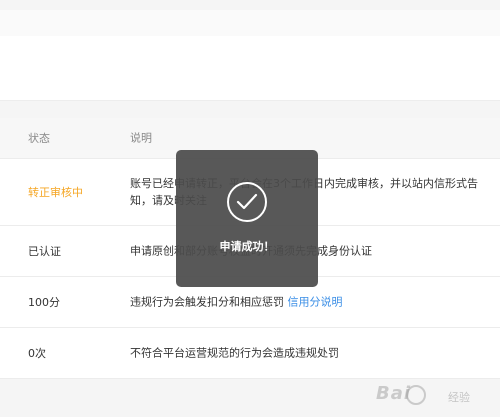 Image resolution: width=500 pixels, height=417 pixels. I want to click on row-description-text: 违规行为会触发扣分和相应惩罚, so click(207, 302).